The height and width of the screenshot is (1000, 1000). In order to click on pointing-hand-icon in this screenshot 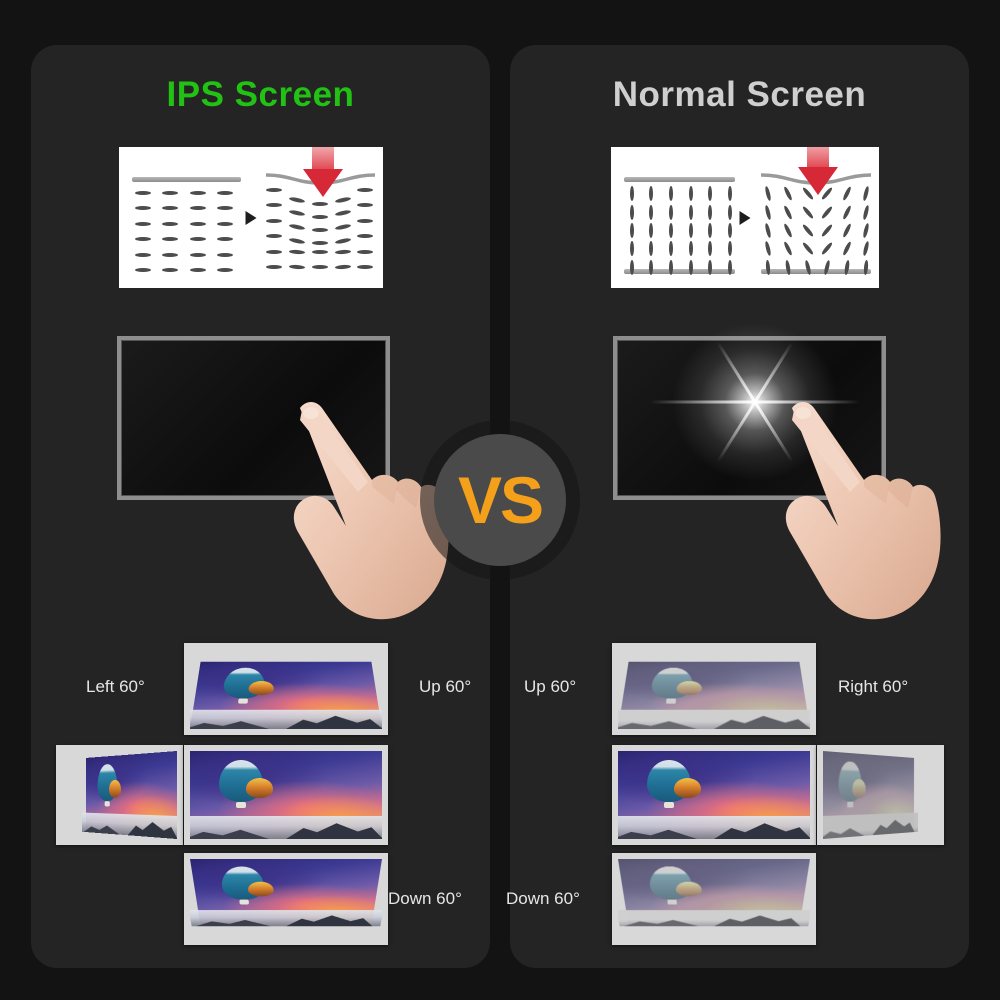, I will do `click(863, 511)`.